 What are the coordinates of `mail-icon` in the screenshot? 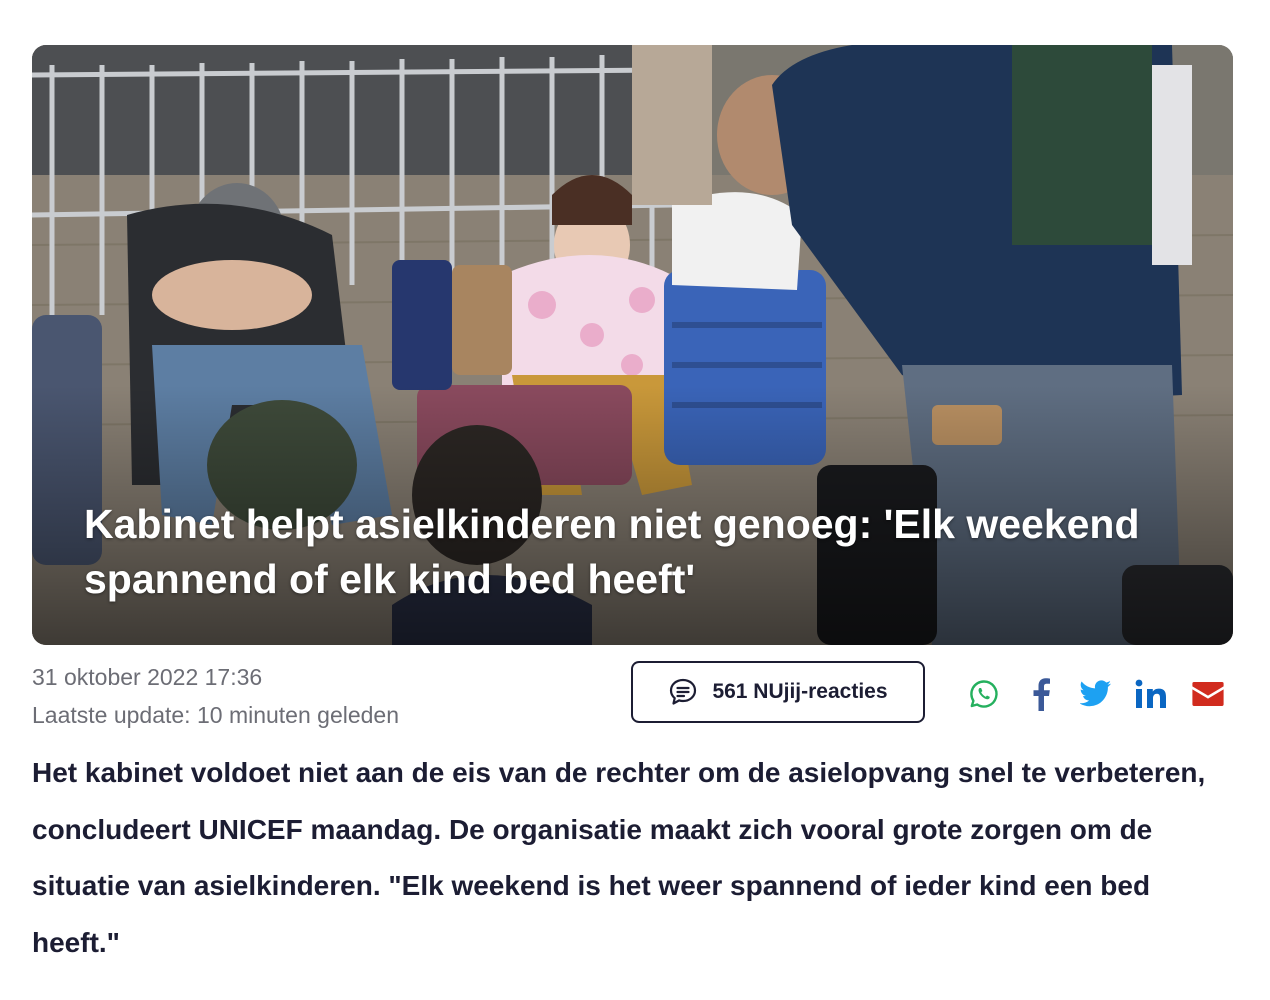 It's located at (1208, 694).